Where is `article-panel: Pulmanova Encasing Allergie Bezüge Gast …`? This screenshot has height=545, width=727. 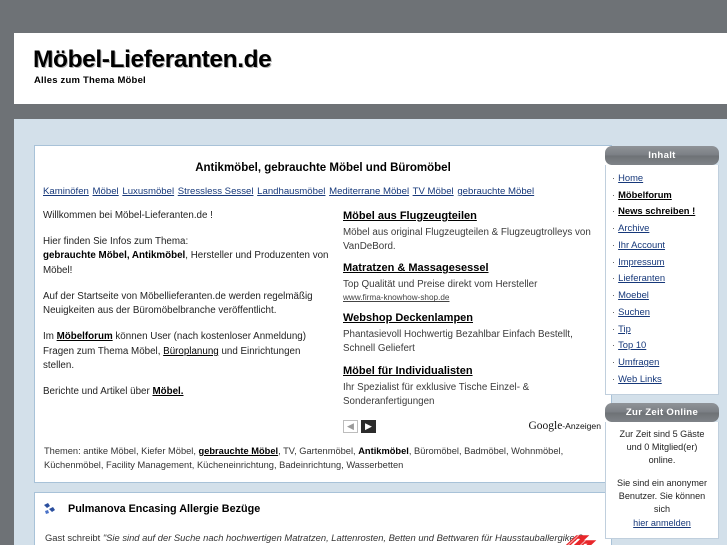
article-panel: Pulmanova Encasing Allergie Bezüge Gast … is located at coordinates (323, 518).